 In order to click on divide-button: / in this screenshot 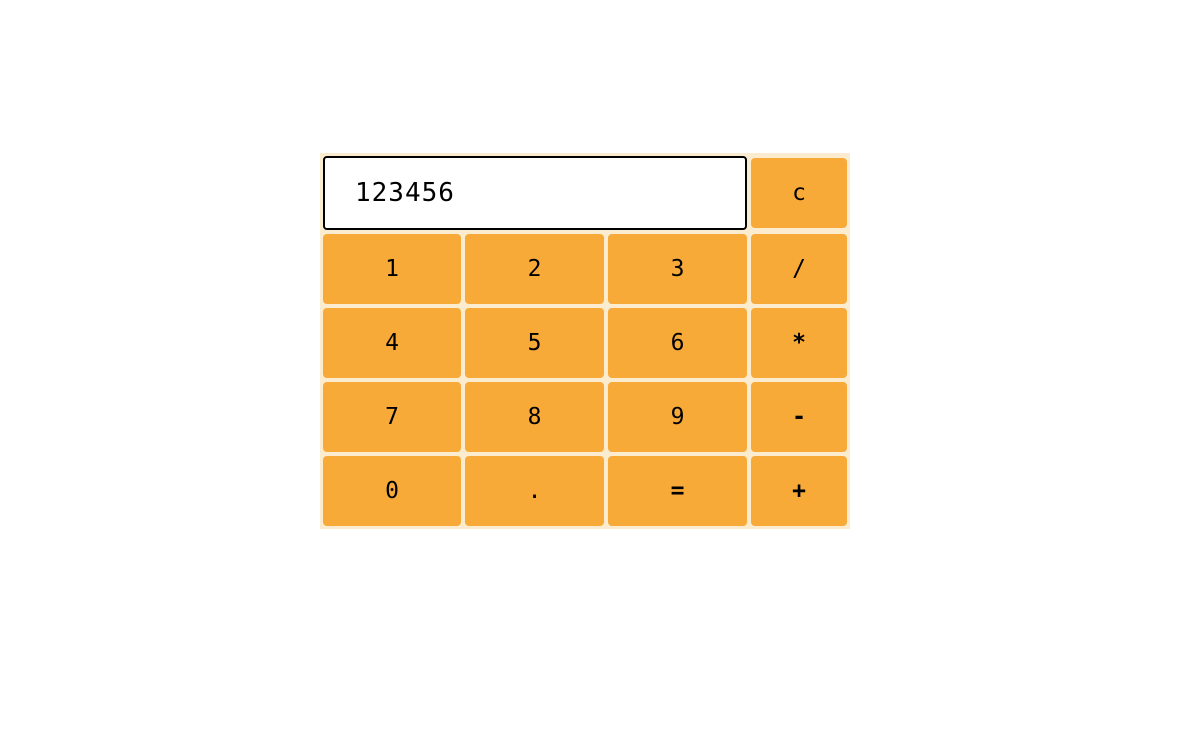, I will do `click(799, 269)`.